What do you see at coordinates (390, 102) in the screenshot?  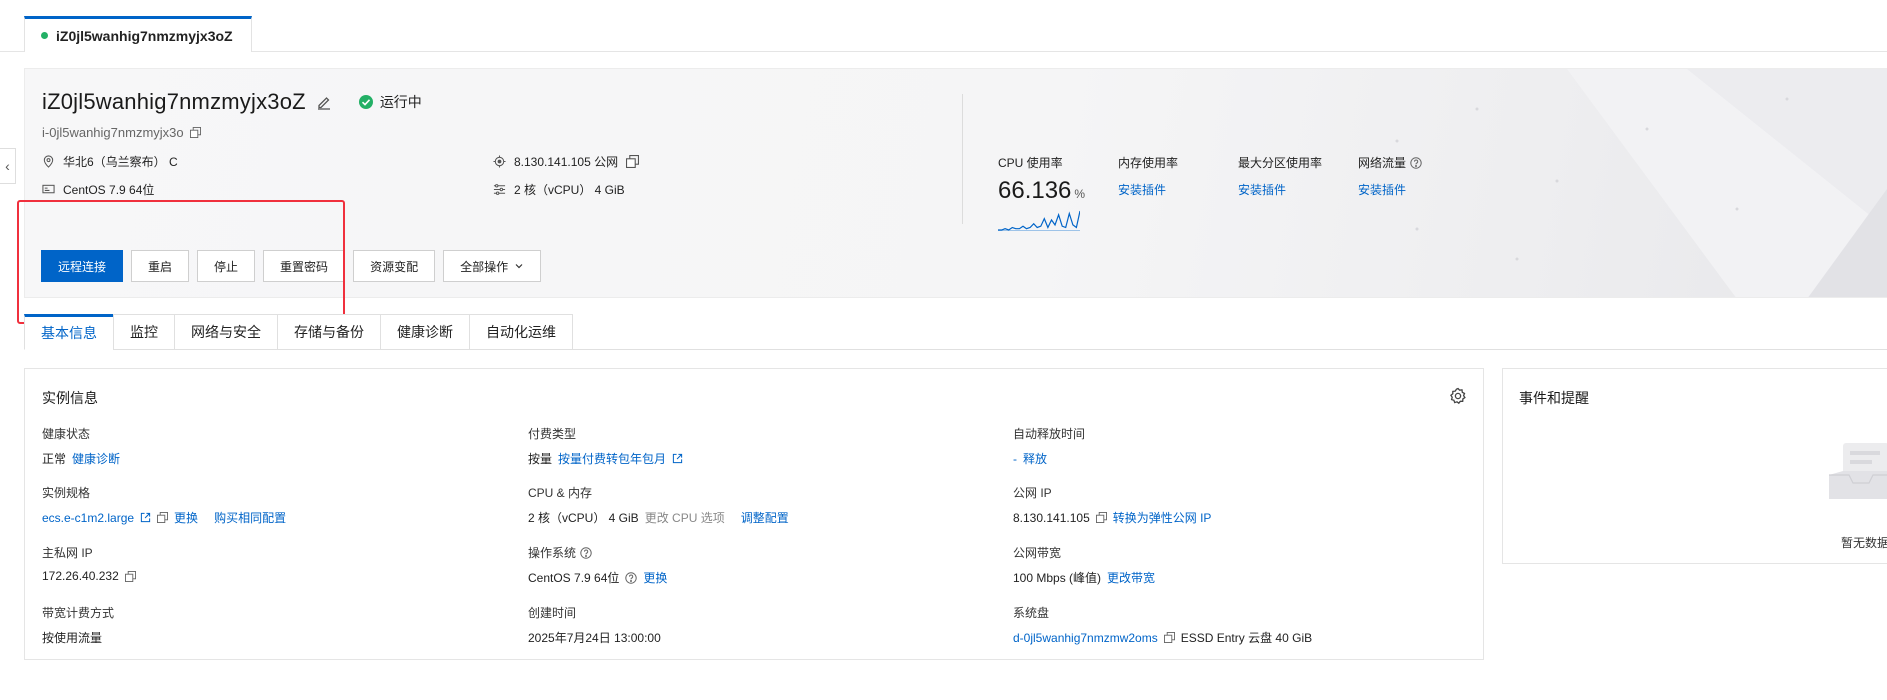 I see `status-badge: 运行中` at bounding box center [390, 102].